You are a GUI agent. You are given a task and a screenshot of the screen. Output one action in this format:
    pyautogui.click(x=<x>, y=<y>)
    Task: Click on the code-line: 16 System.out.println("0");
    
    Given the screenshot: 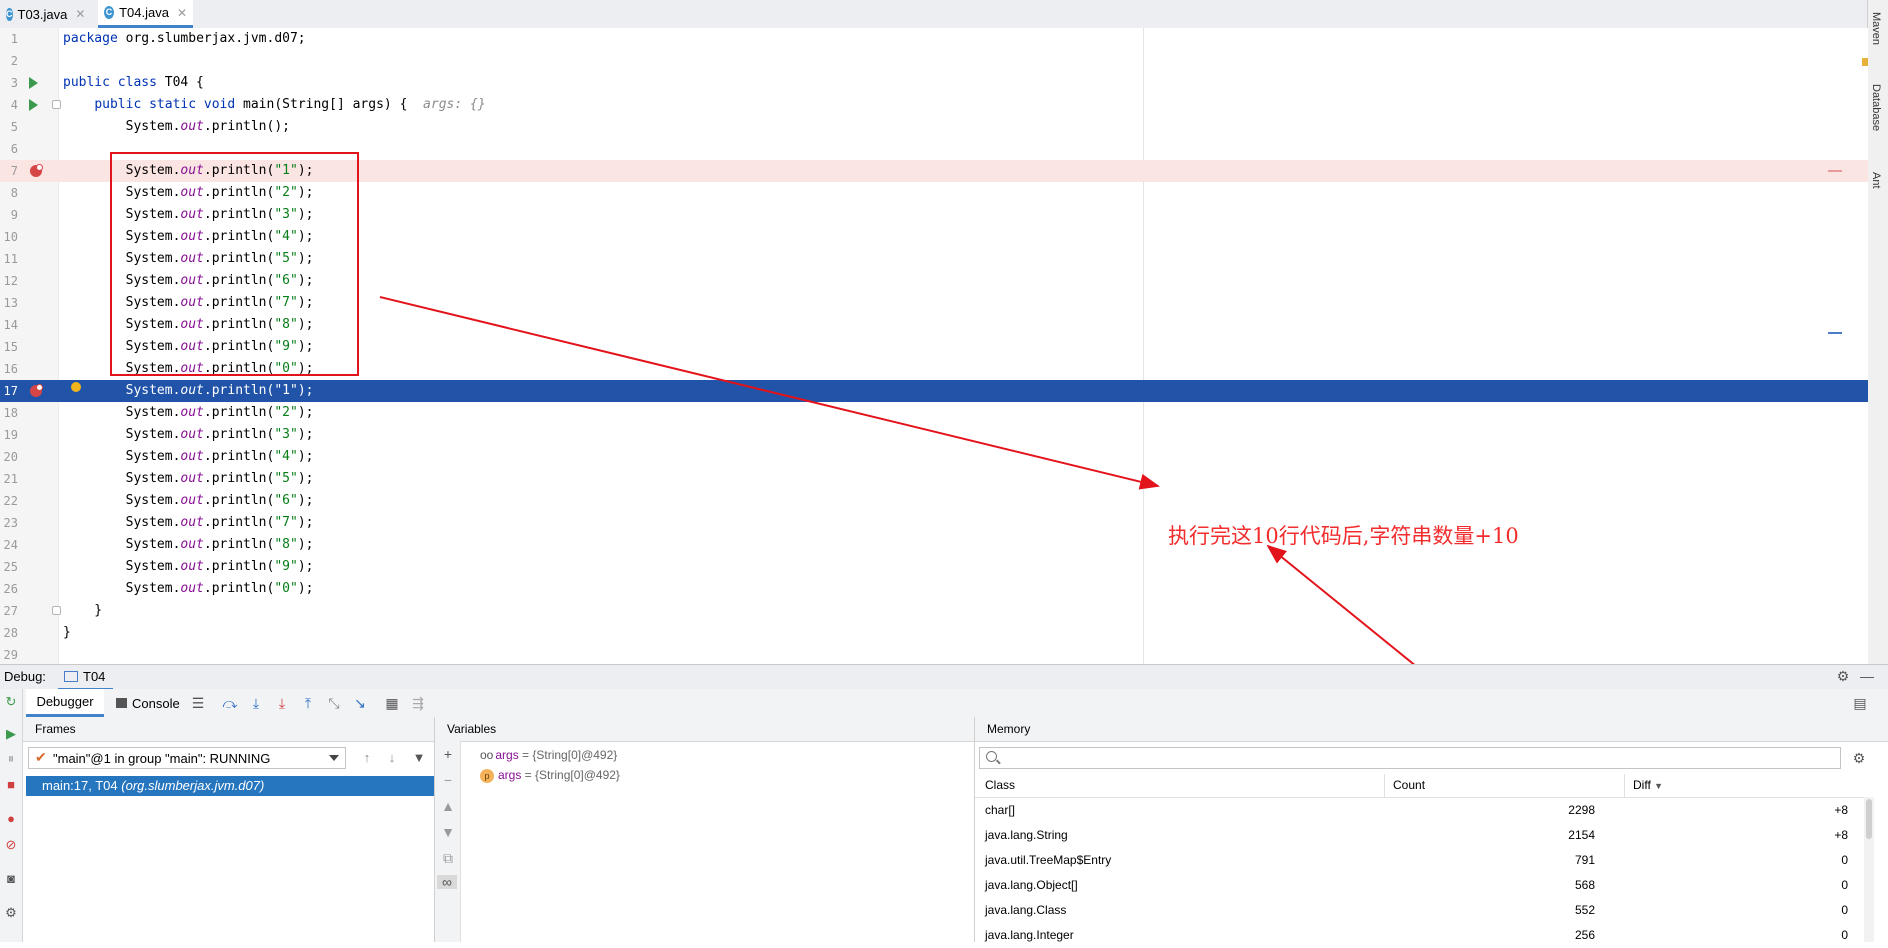 What is the action you would take?
    pyautogui.click(x=934, y=369)
    